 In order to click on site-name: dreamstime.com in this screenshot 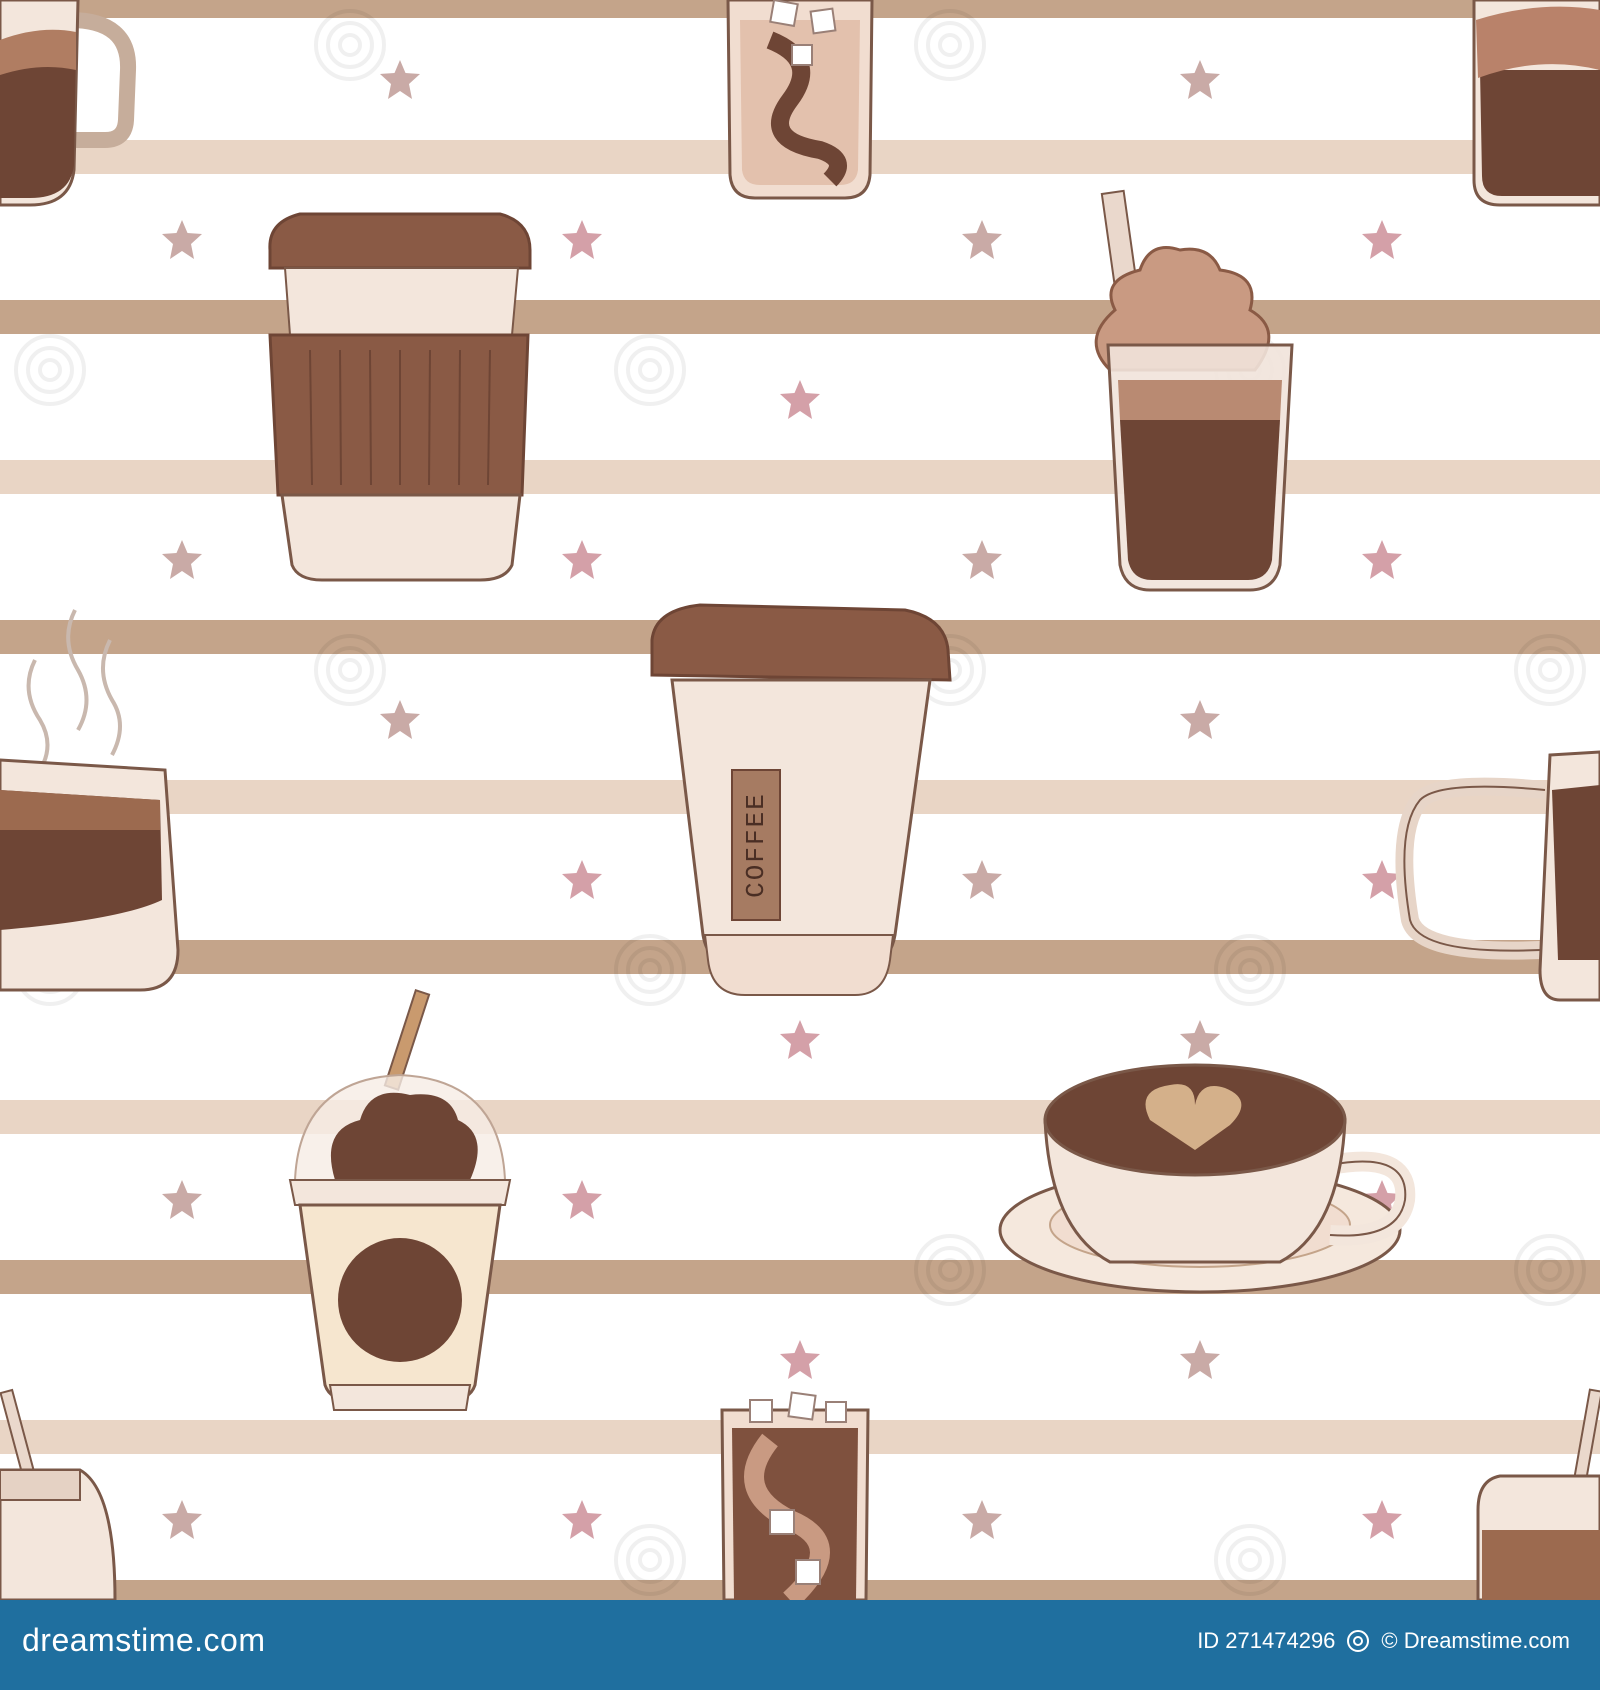, I will do `click(144, 1640)`.